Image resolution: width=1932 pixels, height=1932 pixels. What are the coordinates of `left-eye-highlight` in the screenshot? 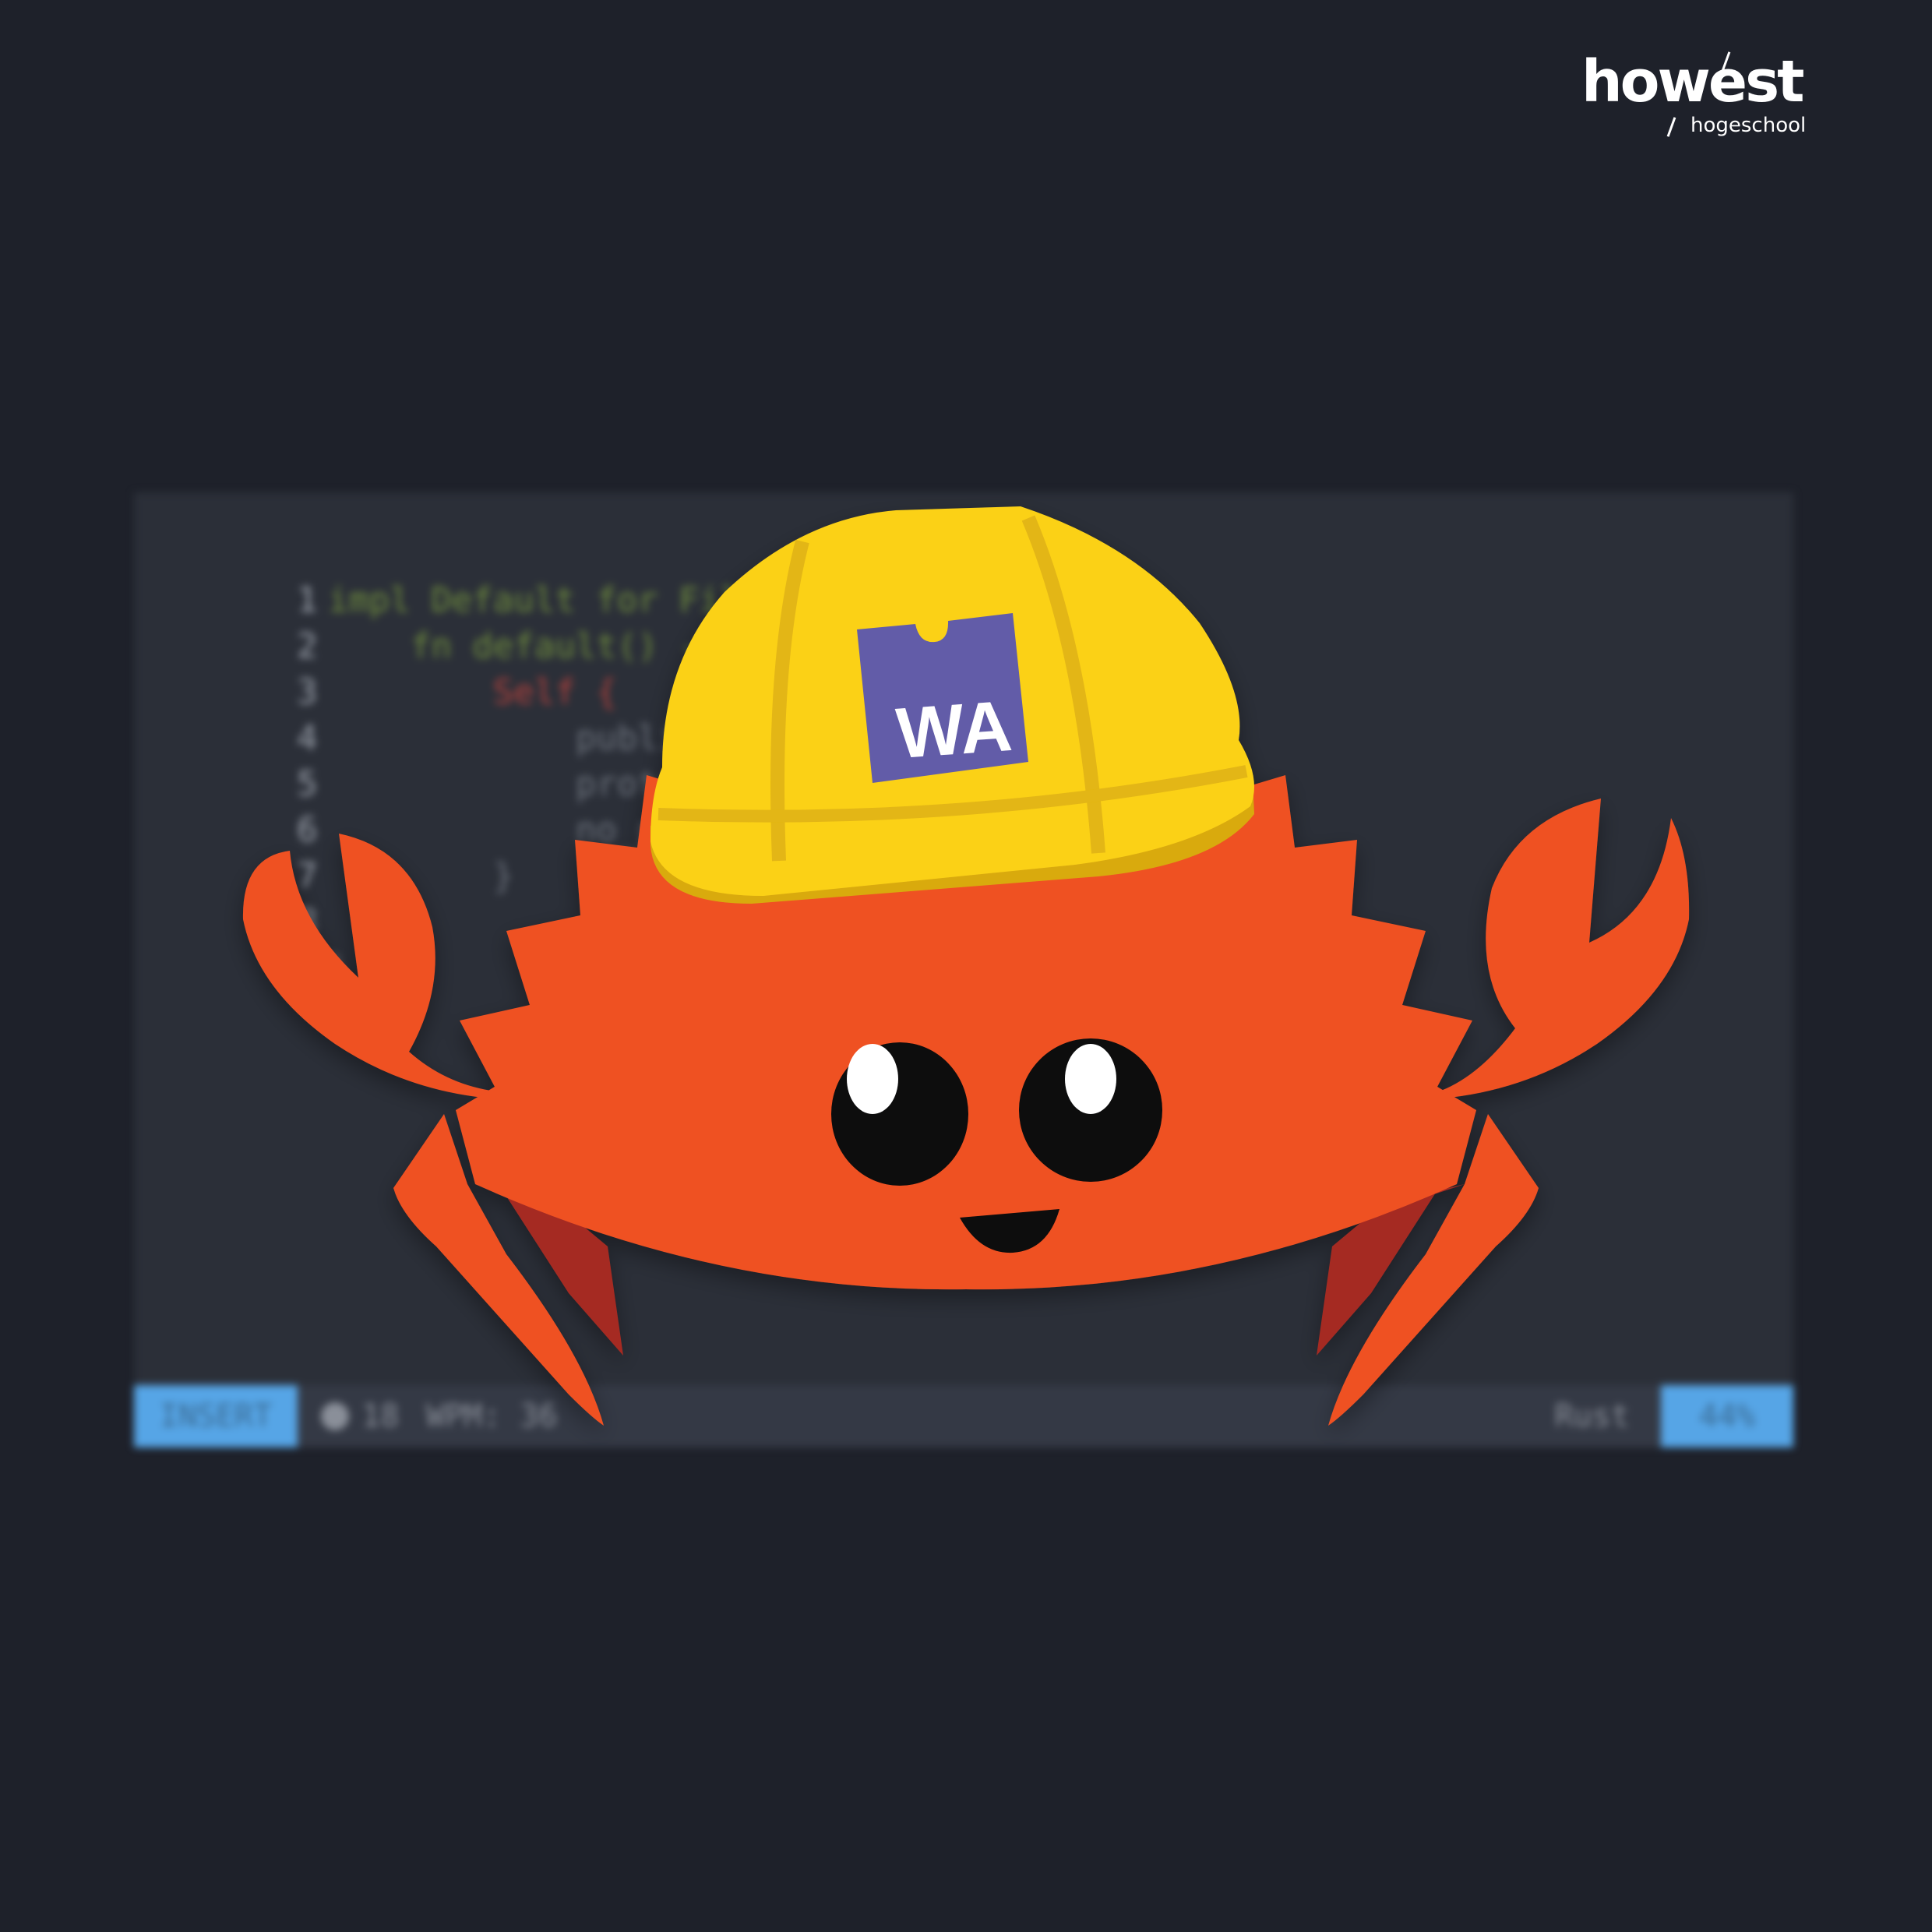 It's located at (872, 1079).